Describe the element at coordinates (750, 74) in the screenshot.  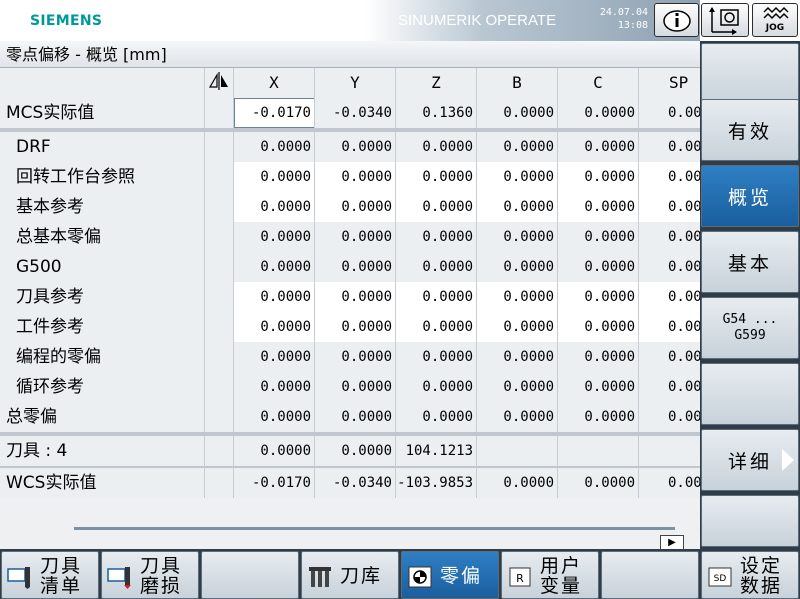
I see `softkey-v1` at that location.